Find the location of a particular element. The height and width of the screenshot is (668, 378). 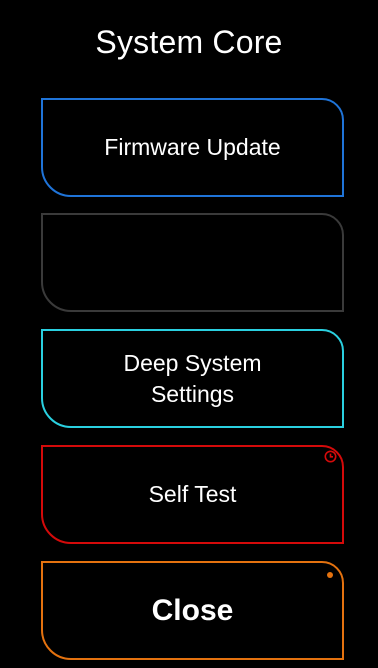

close-button: Close is located at coordinates (192, 610).